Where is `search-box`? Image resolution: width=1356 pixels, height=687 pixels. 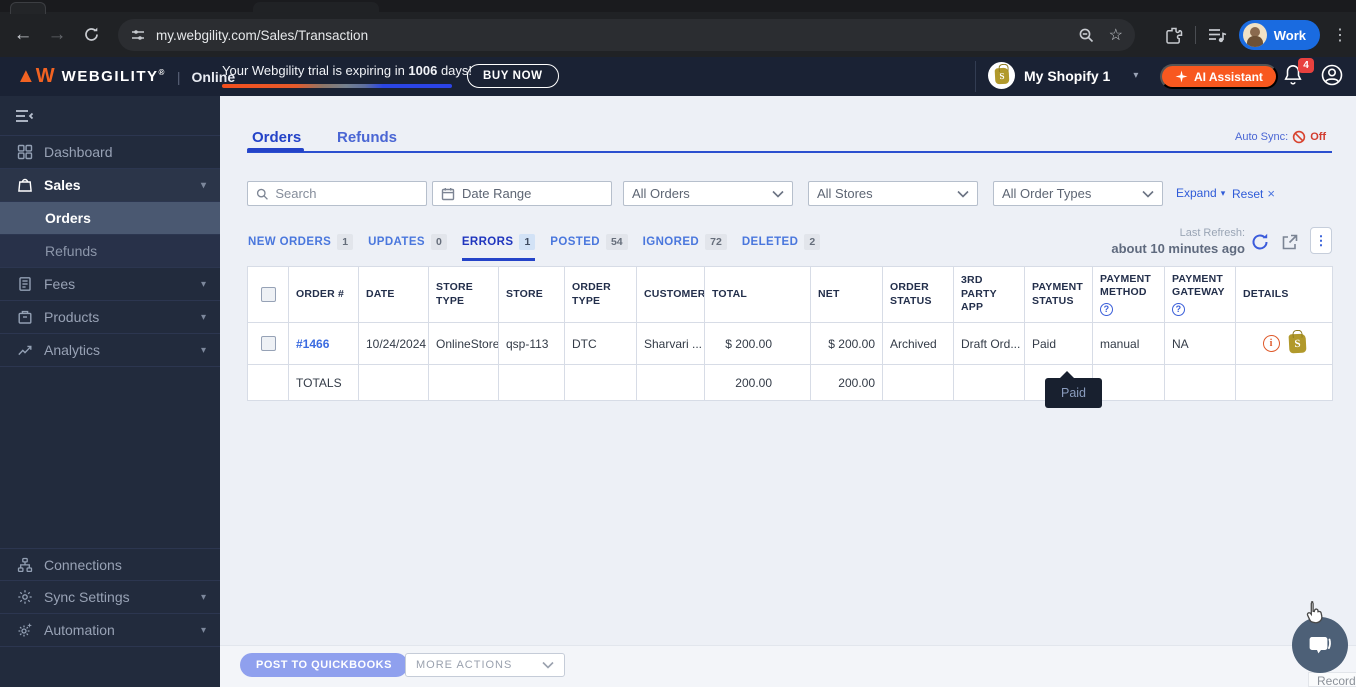
search-box is located at coordinates (337, 193).